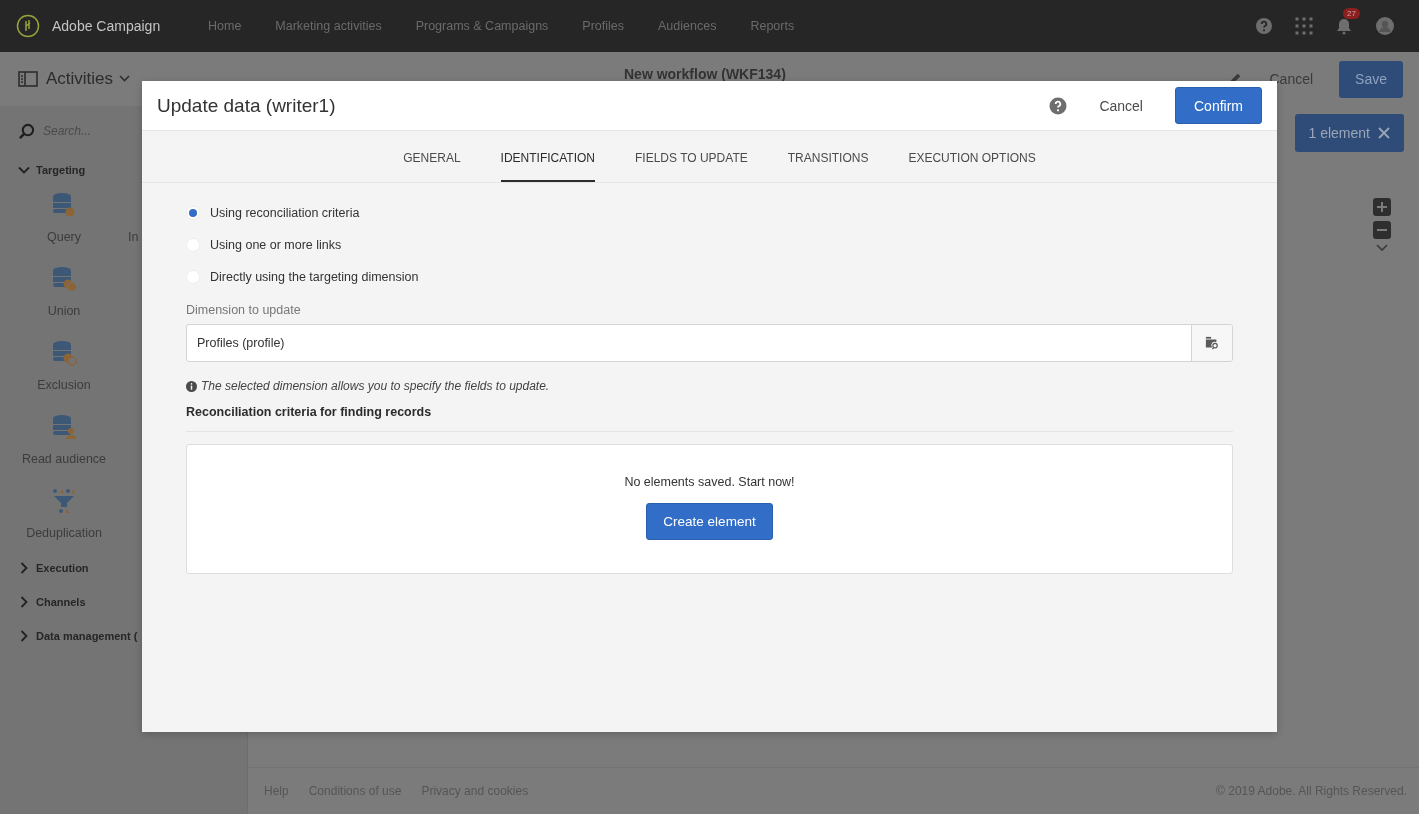  What do you see at coordinates (709, 482) in the screenshot?
I see `empty-message: No elements saved. Start now!` at bounding box center [709, 482].